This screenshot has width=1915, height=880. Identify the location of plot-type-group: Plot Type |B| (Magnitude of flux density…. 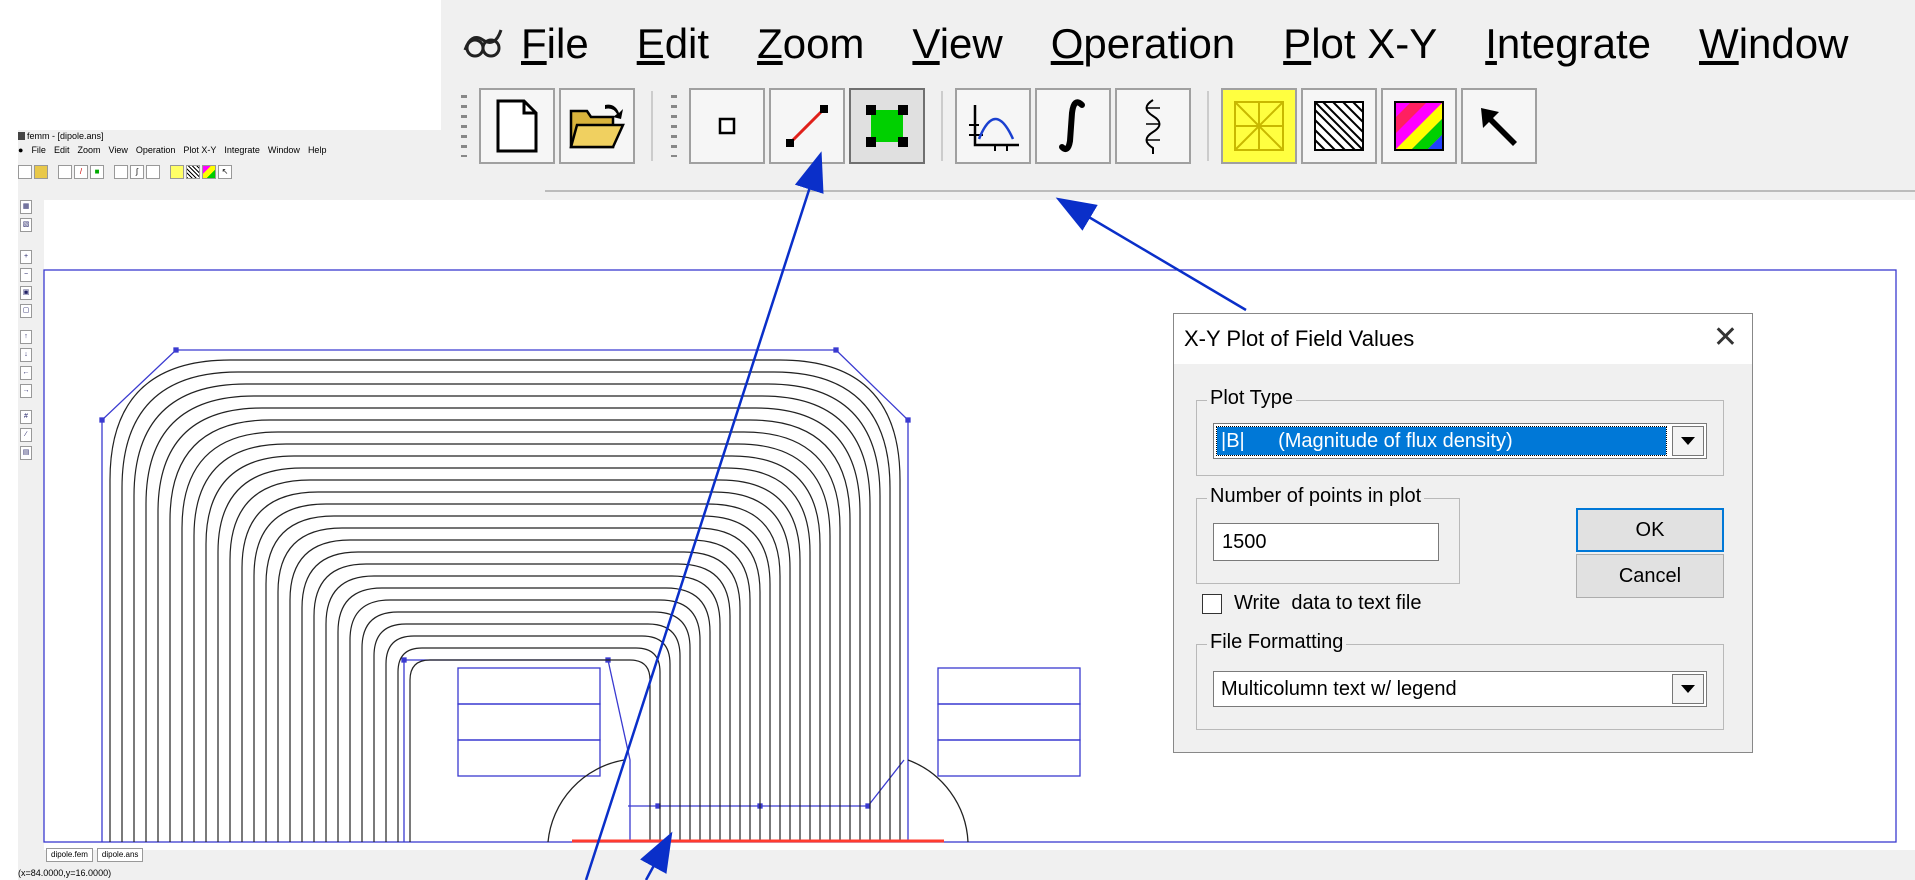
(1460, 431).